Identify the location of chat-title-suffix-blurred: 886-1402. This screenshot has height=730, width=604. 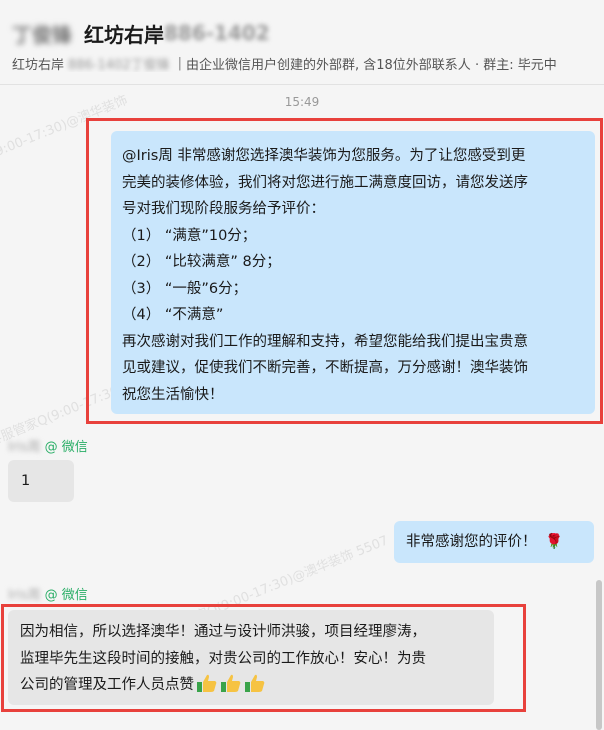
(217, 33).